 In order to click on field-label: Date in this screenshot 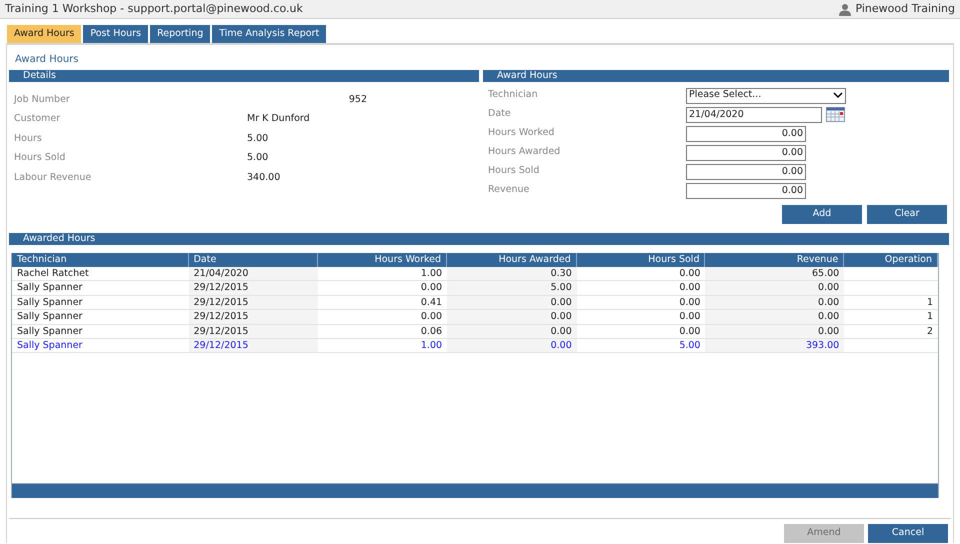, I will do `click(500, 114)`.